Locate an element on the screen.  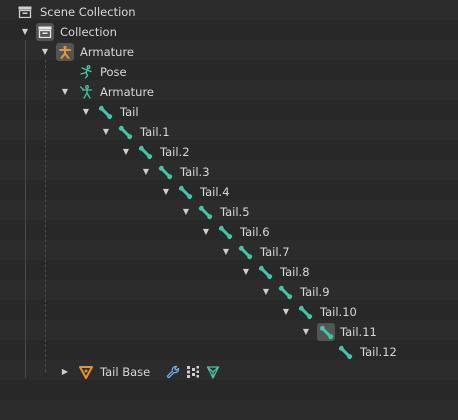
armature-object-icon is located at coordinates (65, 52).